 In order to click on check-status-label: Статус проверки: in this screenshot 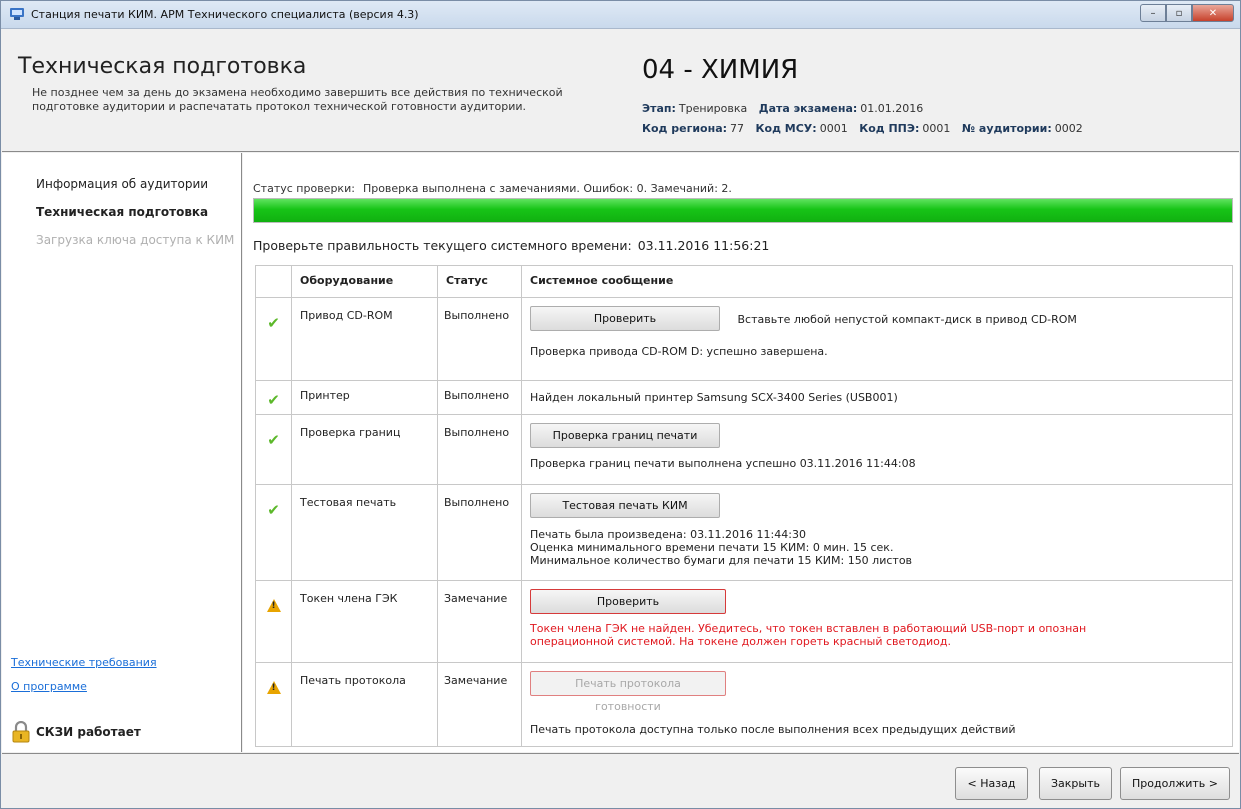, I will do `click(304, 188)`.